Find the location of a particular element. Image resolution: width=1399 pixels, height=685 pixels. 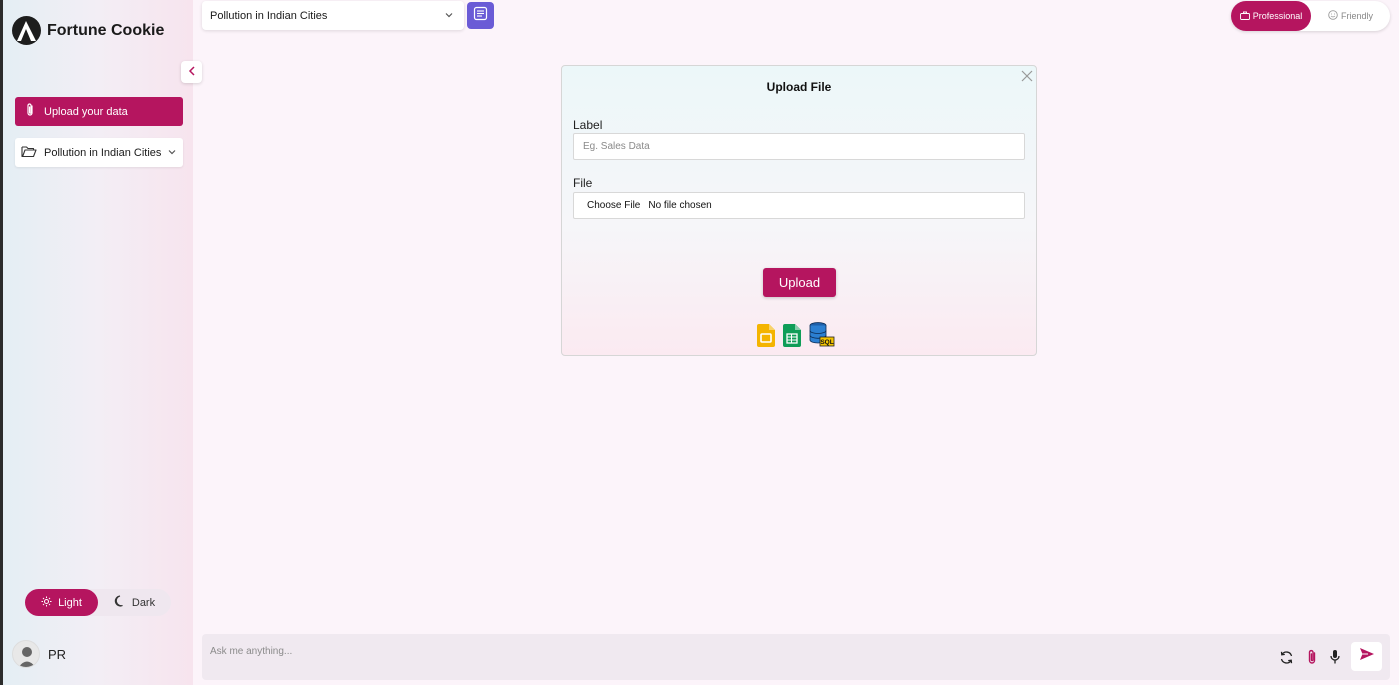

brand: Fortune Cookie is located at coordinates (88, 30).